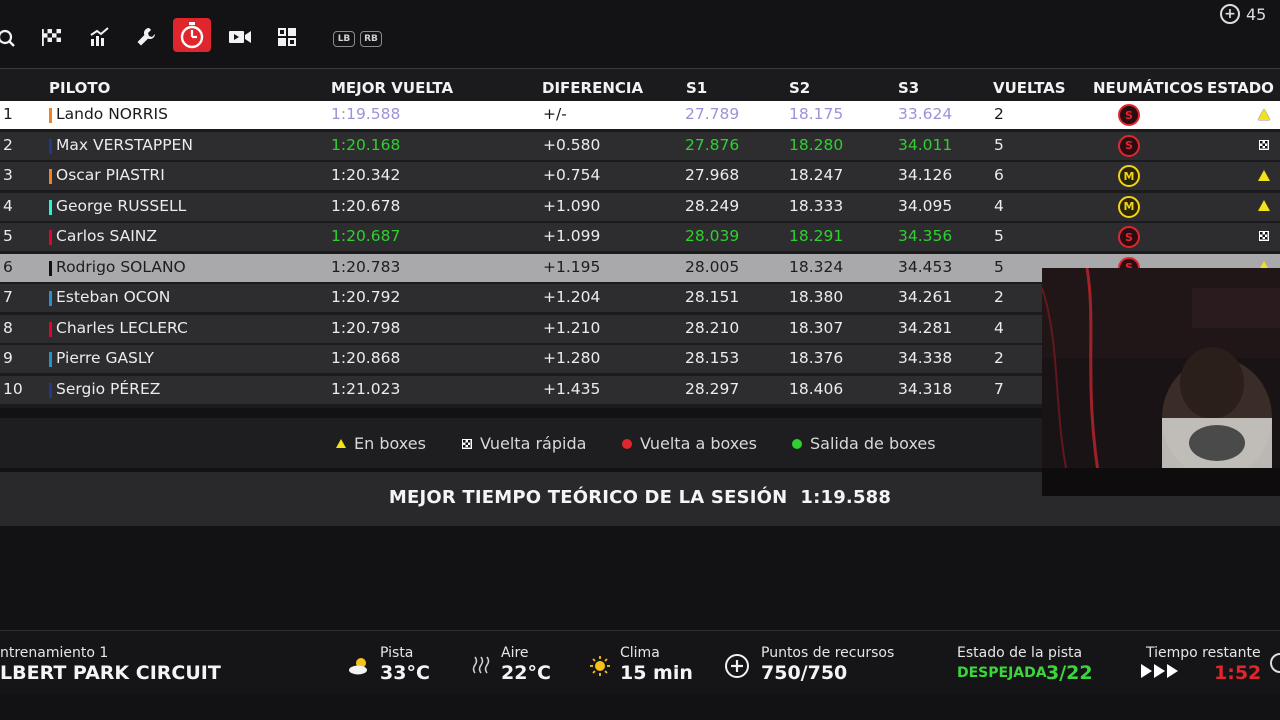  I want to click on position: 8, so click(8, 327).